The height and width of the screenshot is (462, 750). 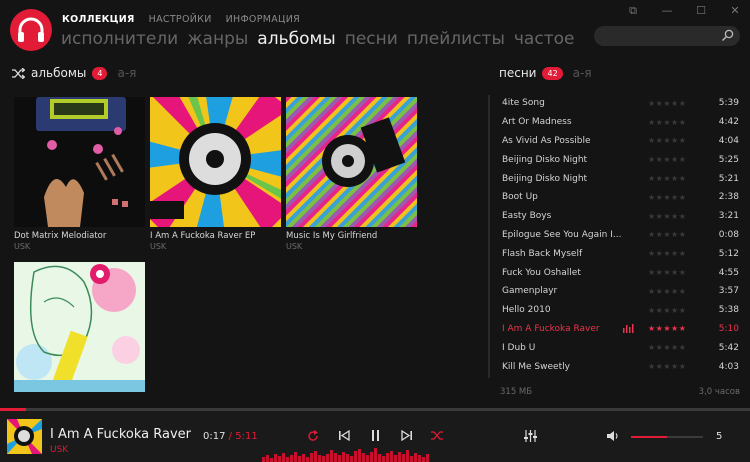 I want to click on song-row: Gamenplayr ★★★★★ 3:57, so click(x=616, y=291).